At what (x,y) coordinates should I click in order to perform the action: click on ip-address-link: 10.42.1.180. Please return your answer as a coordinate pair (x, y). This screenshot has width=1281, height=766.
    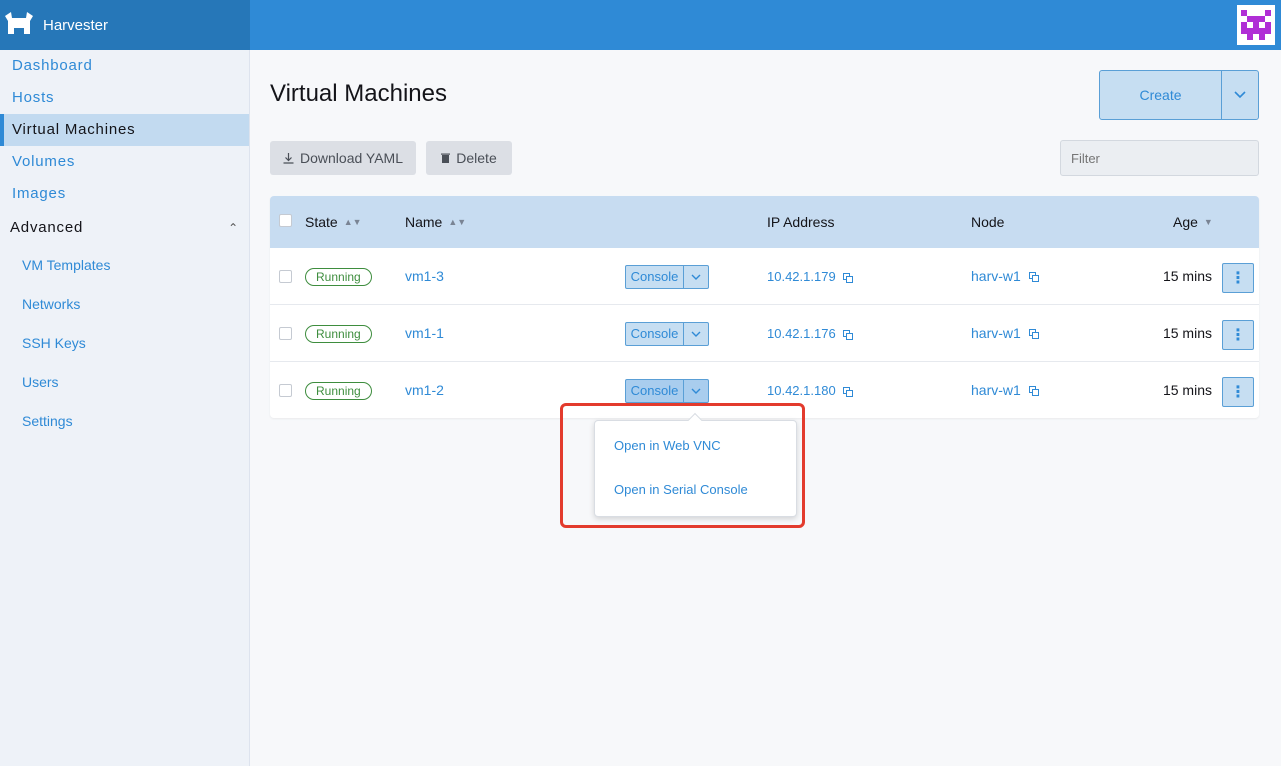
    Looking at the image, I should click on (810, 390).